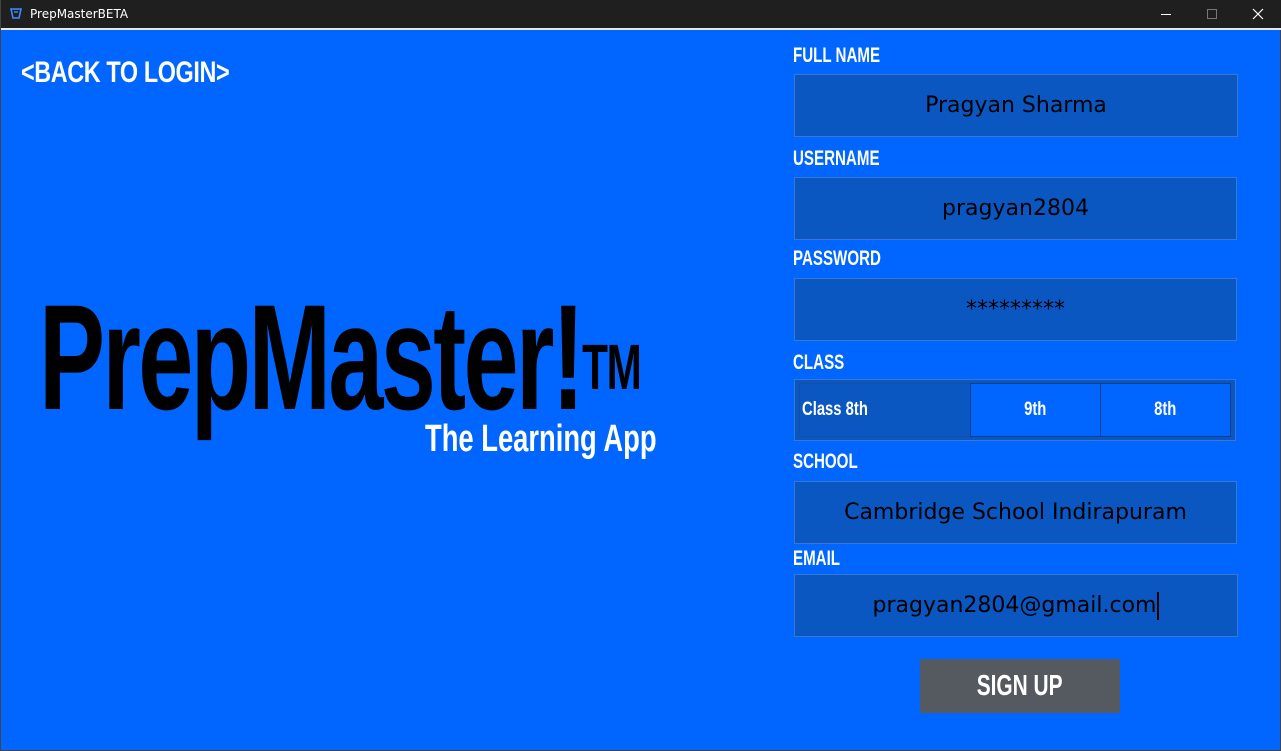 Image resolution: width=1281 pixels, height=751 pixels. What do you see at coordinates (837, 258) in the screenshot?
I see `password-label: PASSWORD` at bounding box center [837, 258].